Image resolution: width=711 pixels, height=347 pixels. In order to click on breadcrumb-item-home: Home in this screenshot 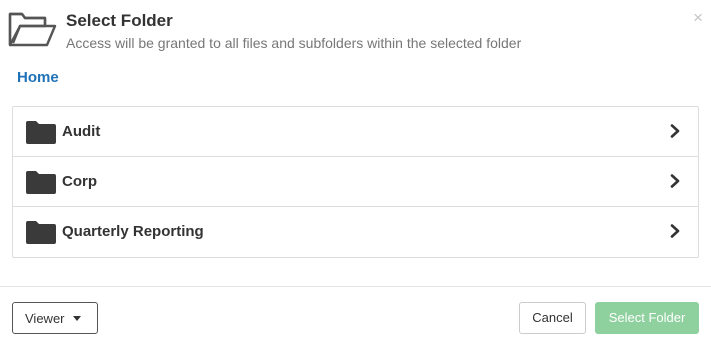, I will do `click(38, 77)`.